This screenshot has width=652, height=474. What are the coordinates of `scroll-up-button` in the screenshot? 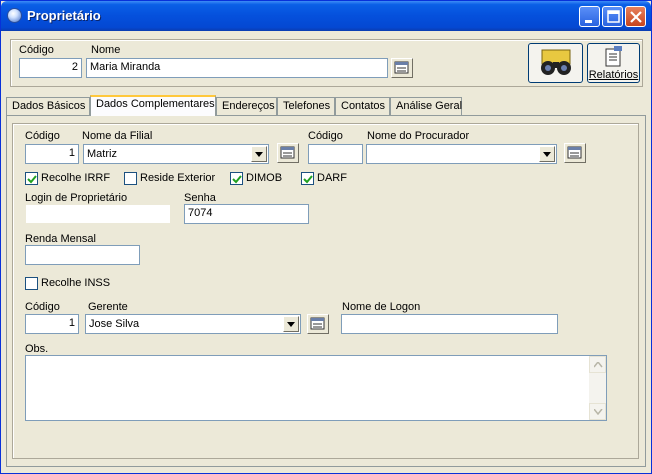 It's located at (597, 364).